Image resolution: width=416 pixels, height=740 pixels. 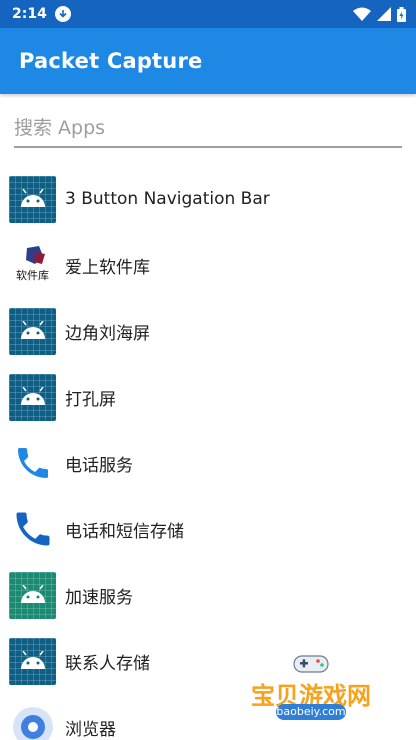 What do you see at coordinates (107, 267) in the screenshot?
I see `app-label: 爱上软件库` at bounding box center [107, 267].